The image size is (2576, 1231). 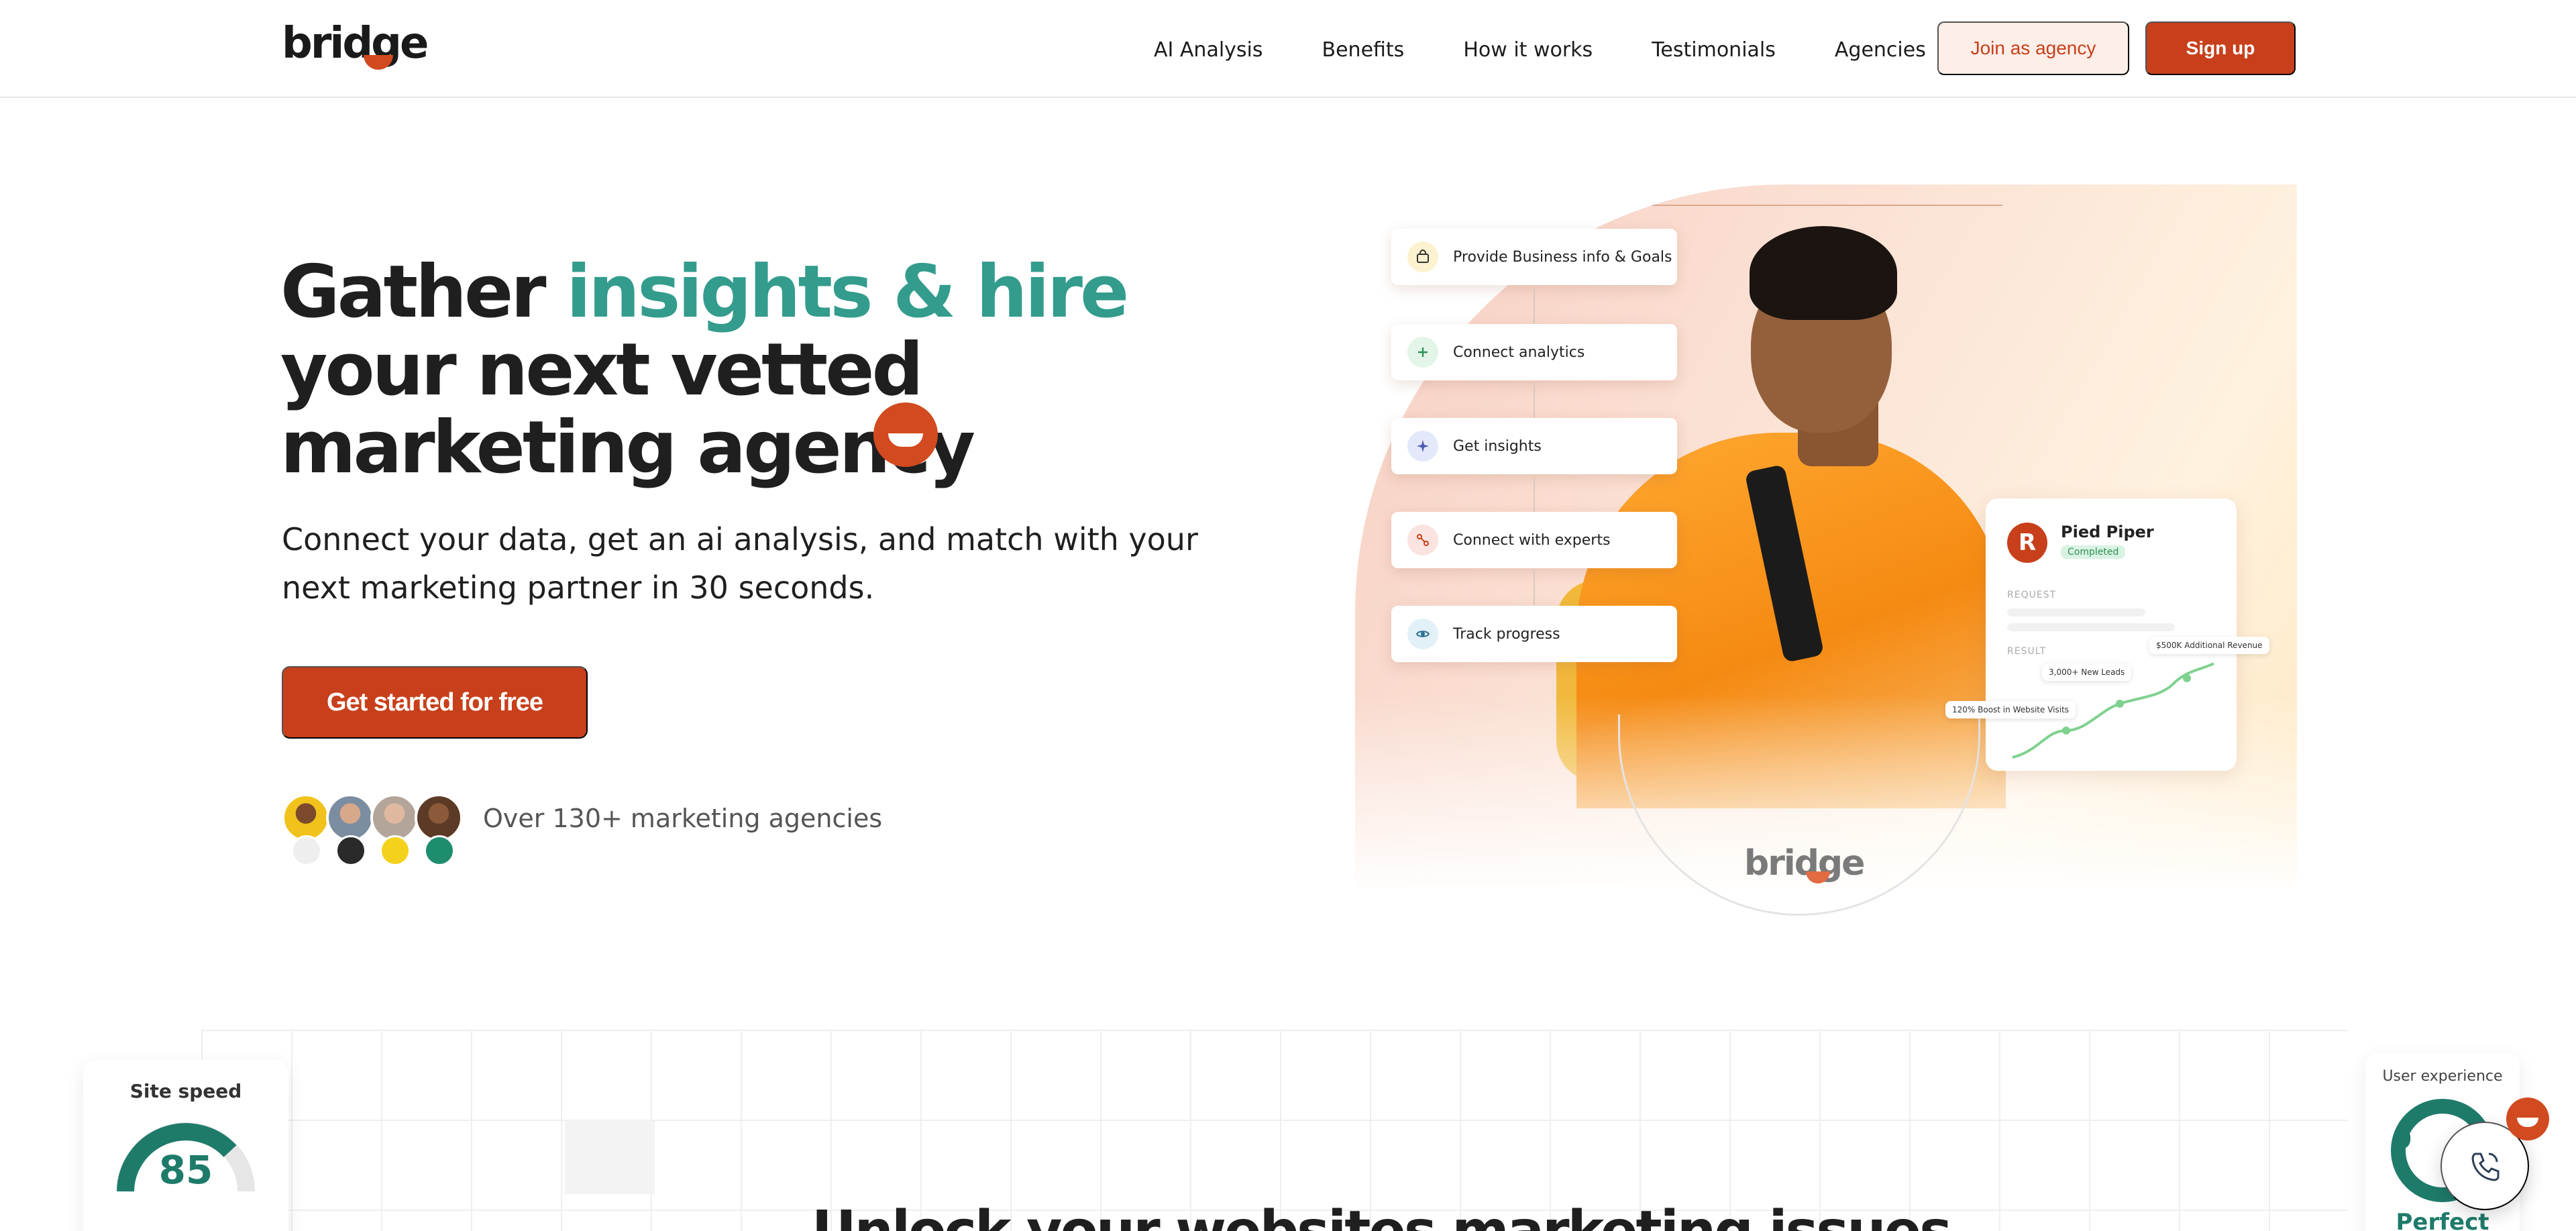 What do you see at coordinates (2033, 48) in the screenshot?
I see `join-as-agency-button: Join as agency` at bounding box center [2033, 48].